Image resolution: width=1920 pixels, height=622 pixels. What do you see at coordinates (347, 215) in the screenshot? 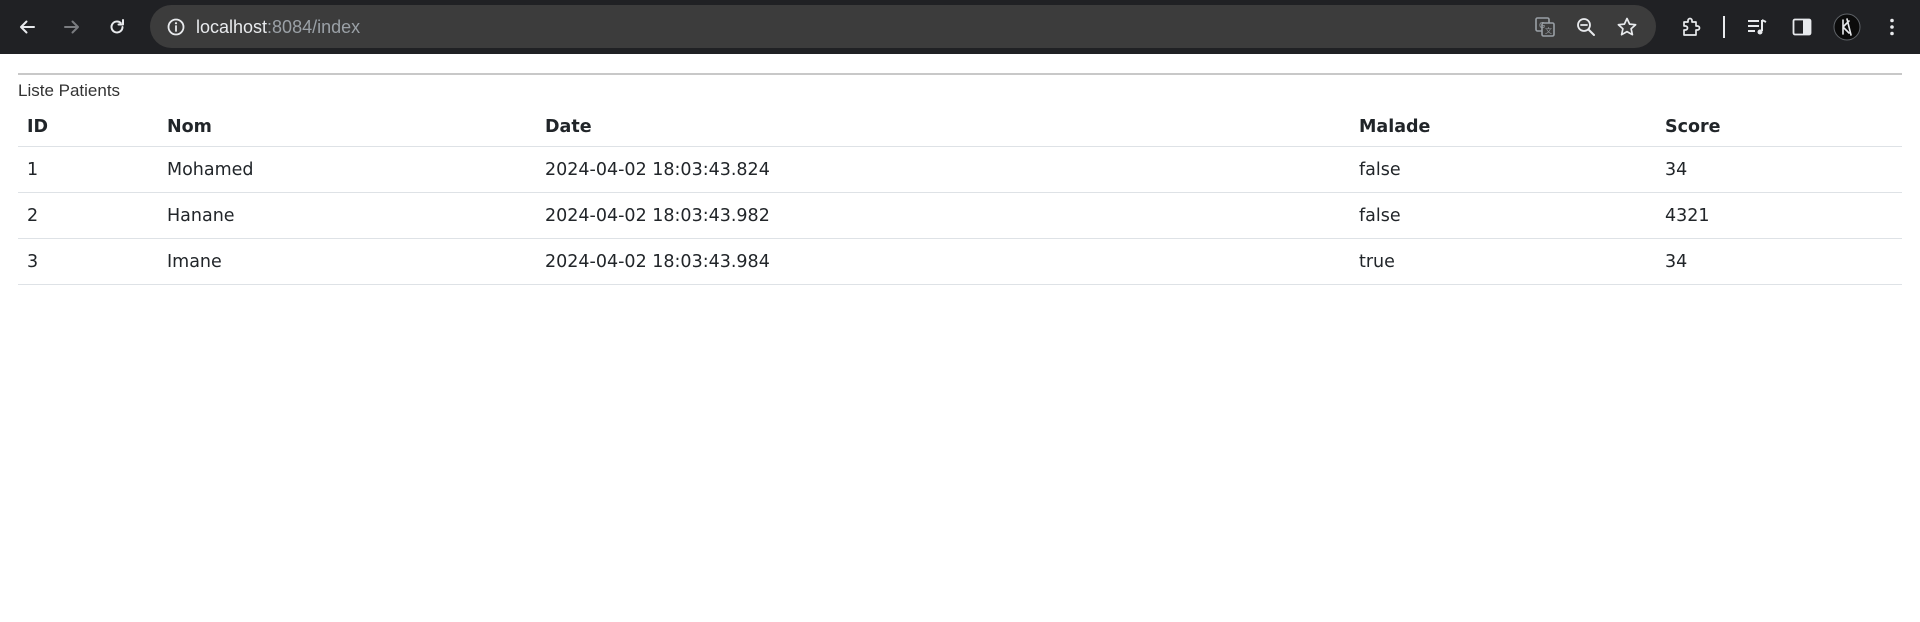
I see `cell-nom: Hanane` at bounding box center [347, 215].